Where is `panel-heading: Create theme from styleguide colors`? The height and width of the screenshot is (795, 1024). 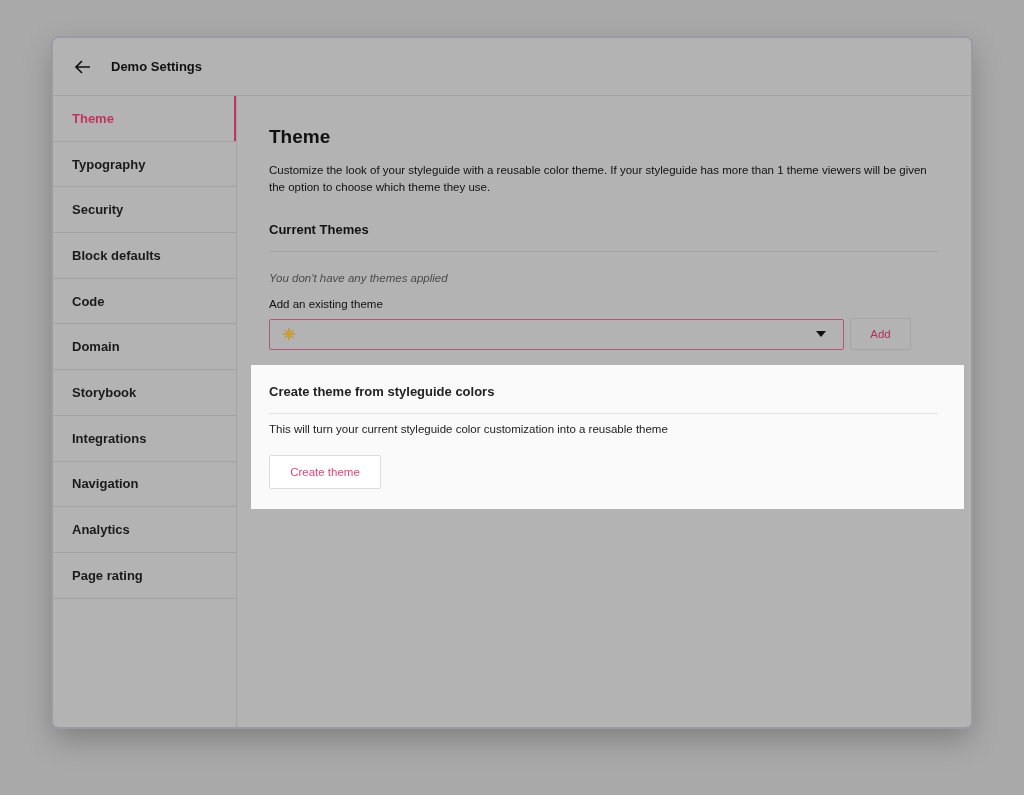
panel-heading: Create theme from styleguide colors is located at coordinates (603, 399).